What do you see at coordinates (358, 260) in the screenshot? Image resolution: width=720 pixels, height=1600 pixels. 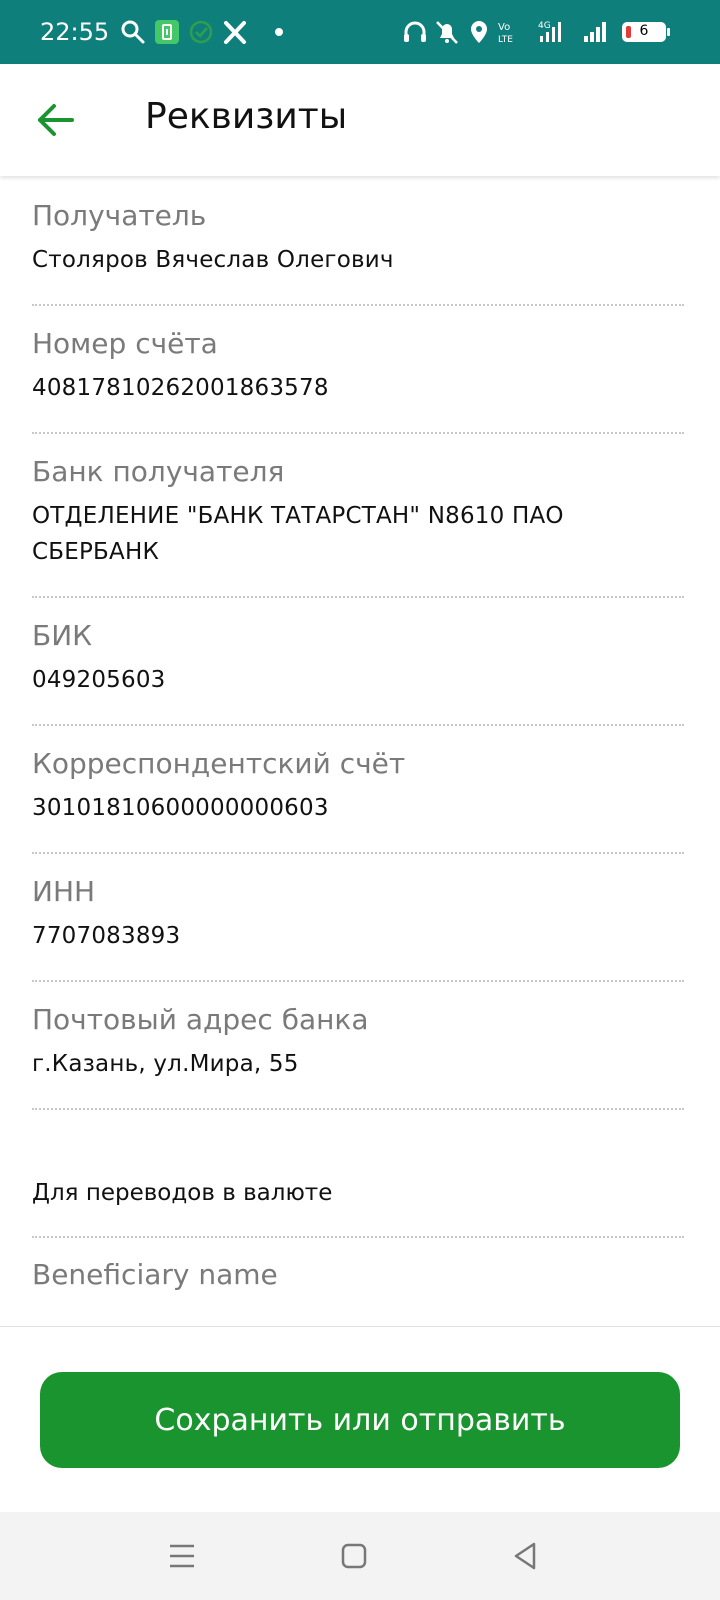 I see `detail-value: Столяров Вячеслав Олегович` at bounding box center [358, 260].